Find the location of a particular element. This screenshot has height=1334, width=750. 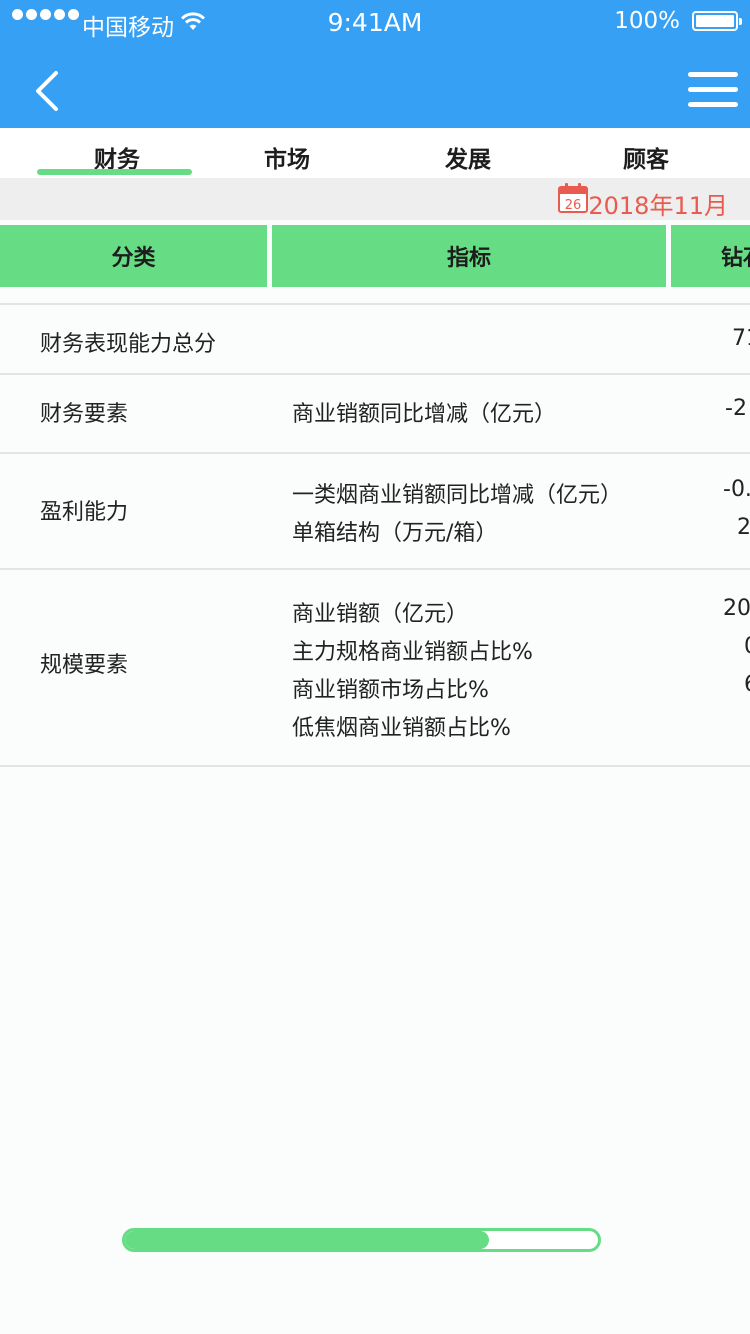

row-value: 6 is located at coordinates (747, 684).